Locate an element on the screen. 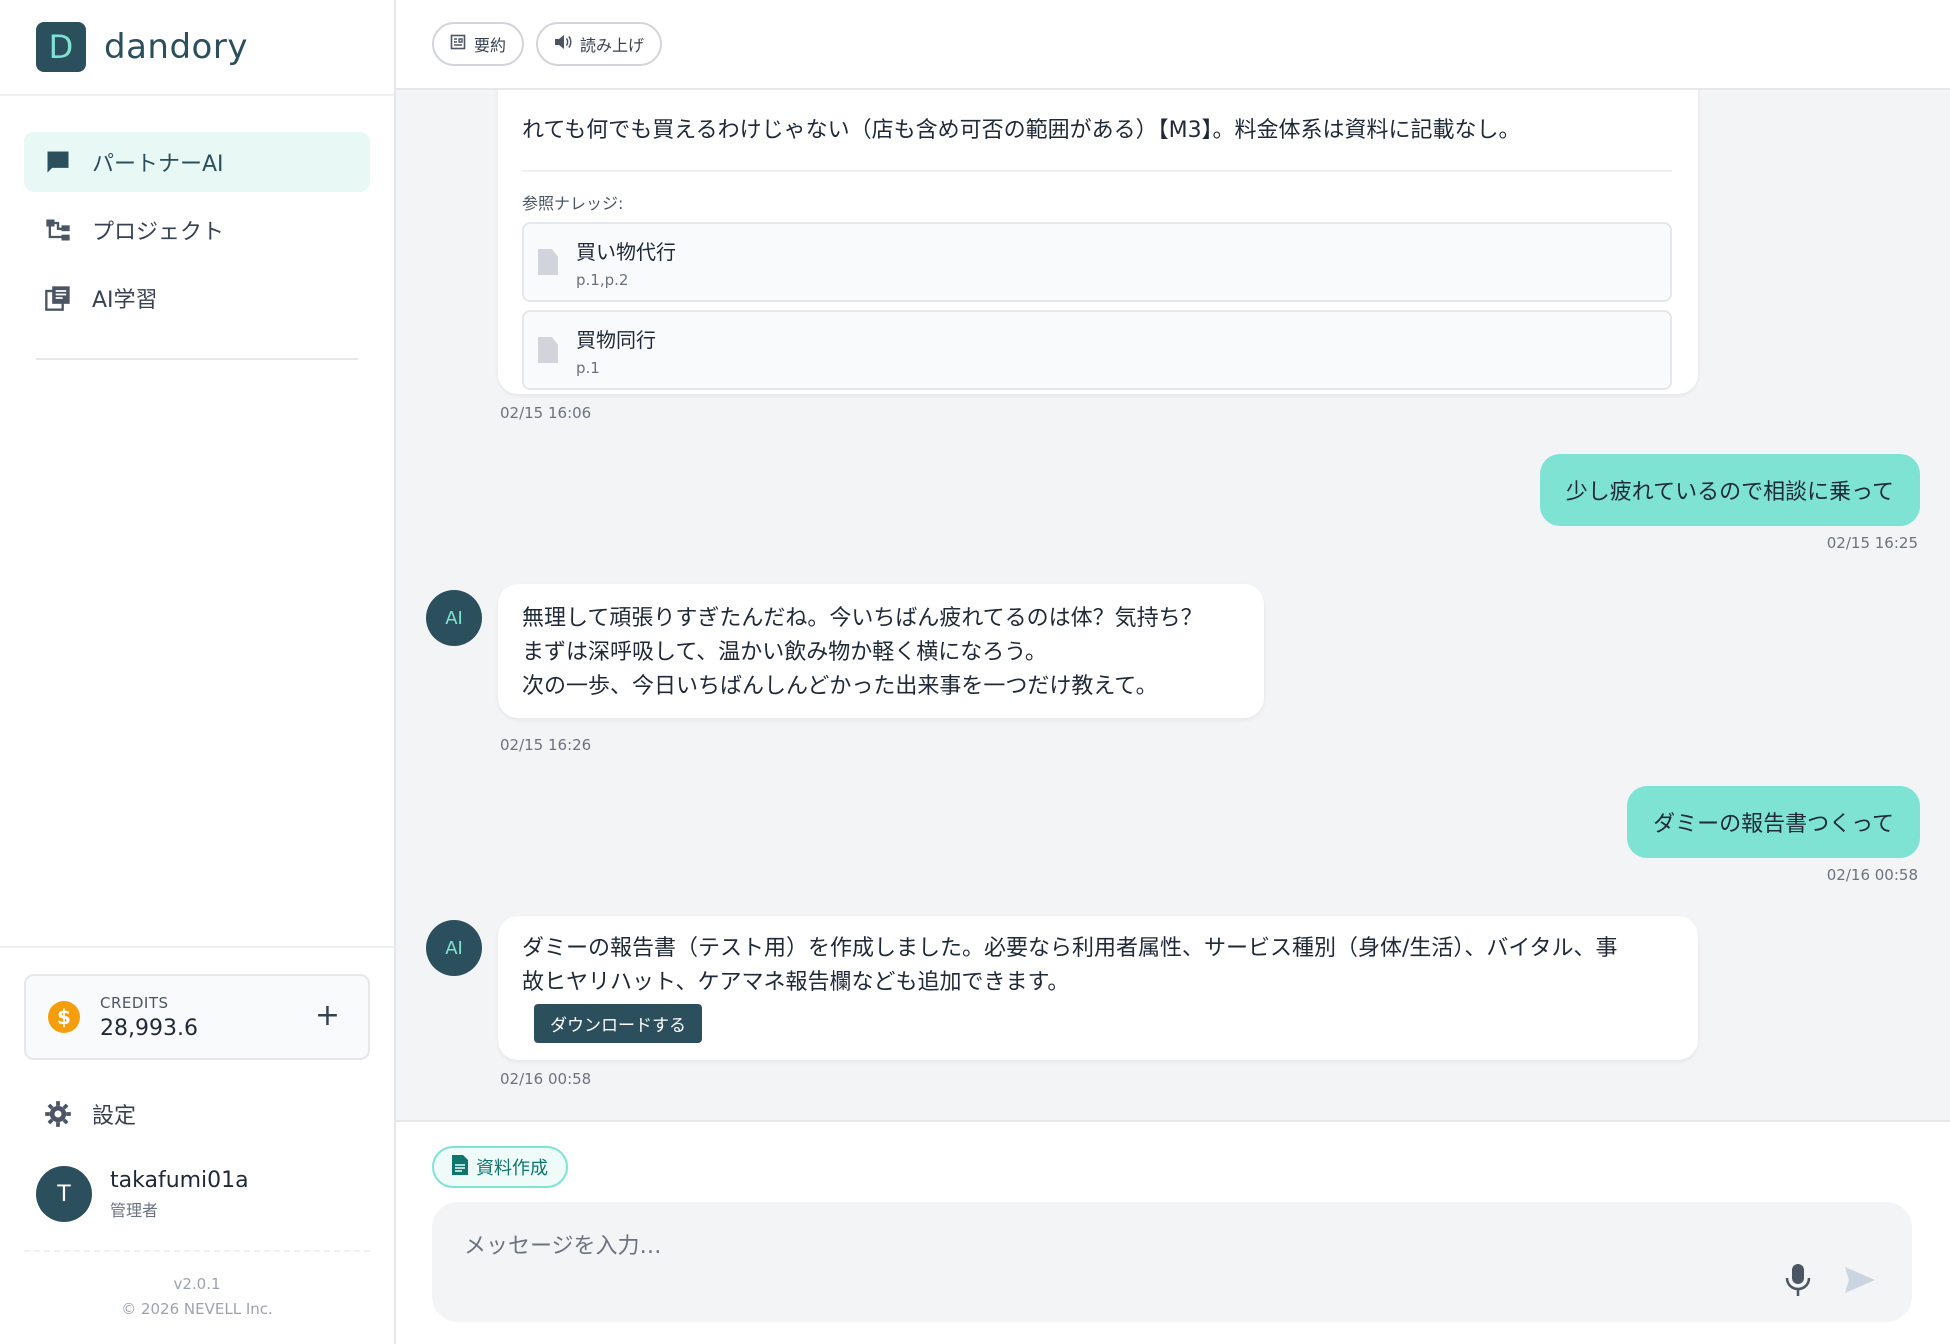 This screenshot has width=1950, height=1344. library-icon is located at coordinates (58, 298).